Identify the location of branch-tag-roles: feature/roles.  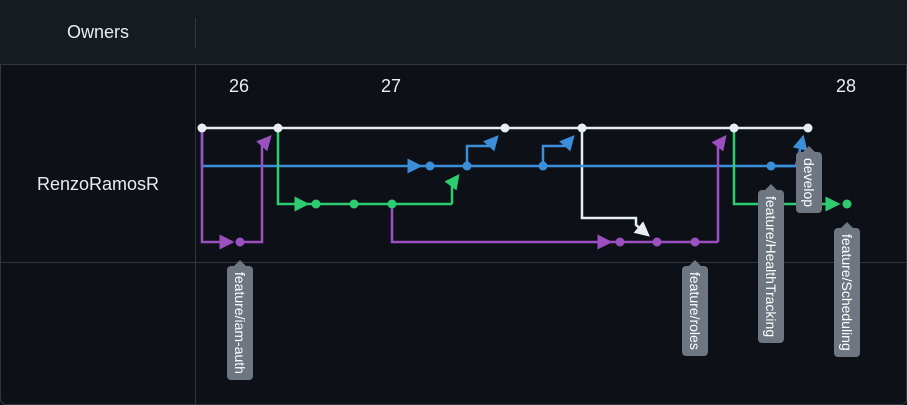
(695, 308).